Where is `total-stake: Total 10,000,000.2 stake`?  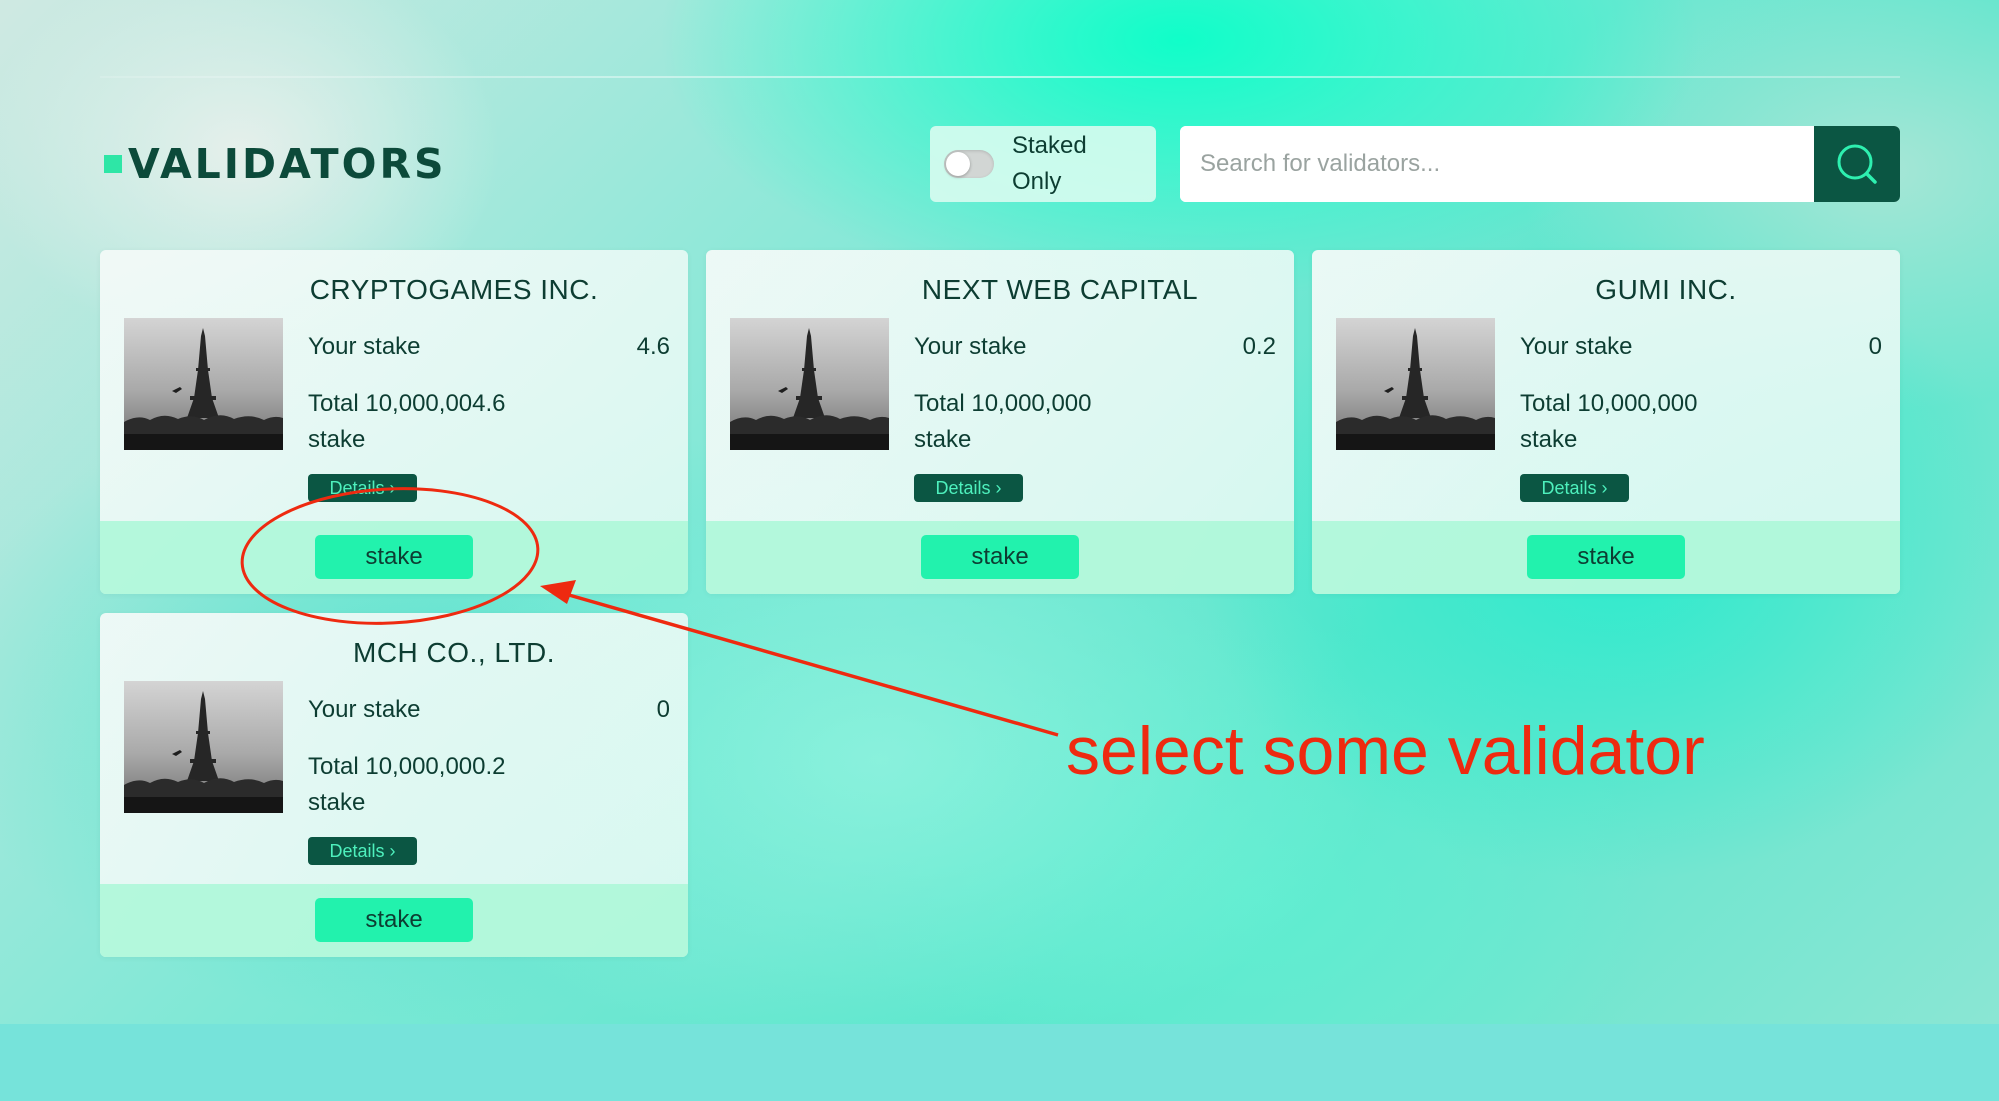 total-stake: Total 10,000,000.2 stake is located at coordinates (407, 784).